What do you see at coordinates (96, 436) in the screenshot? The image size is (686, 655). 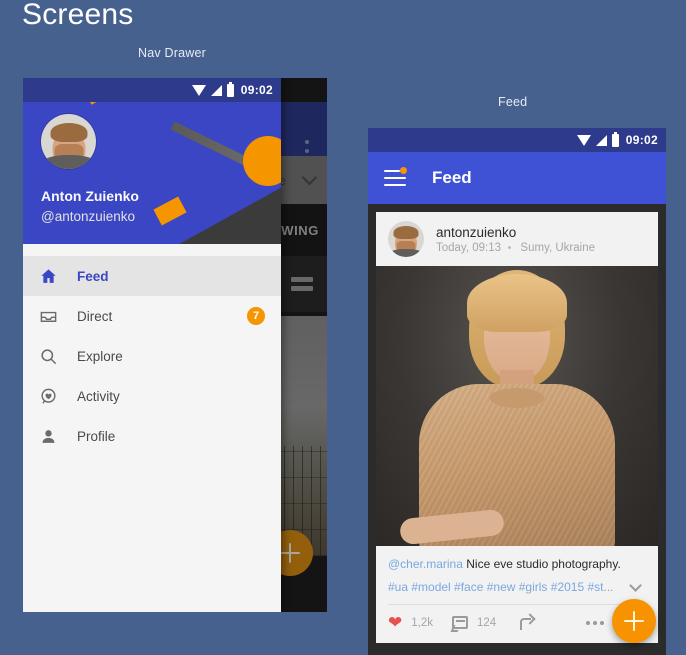 I see `sidebar-item-label: Profile` at bounding box center [96, 436].